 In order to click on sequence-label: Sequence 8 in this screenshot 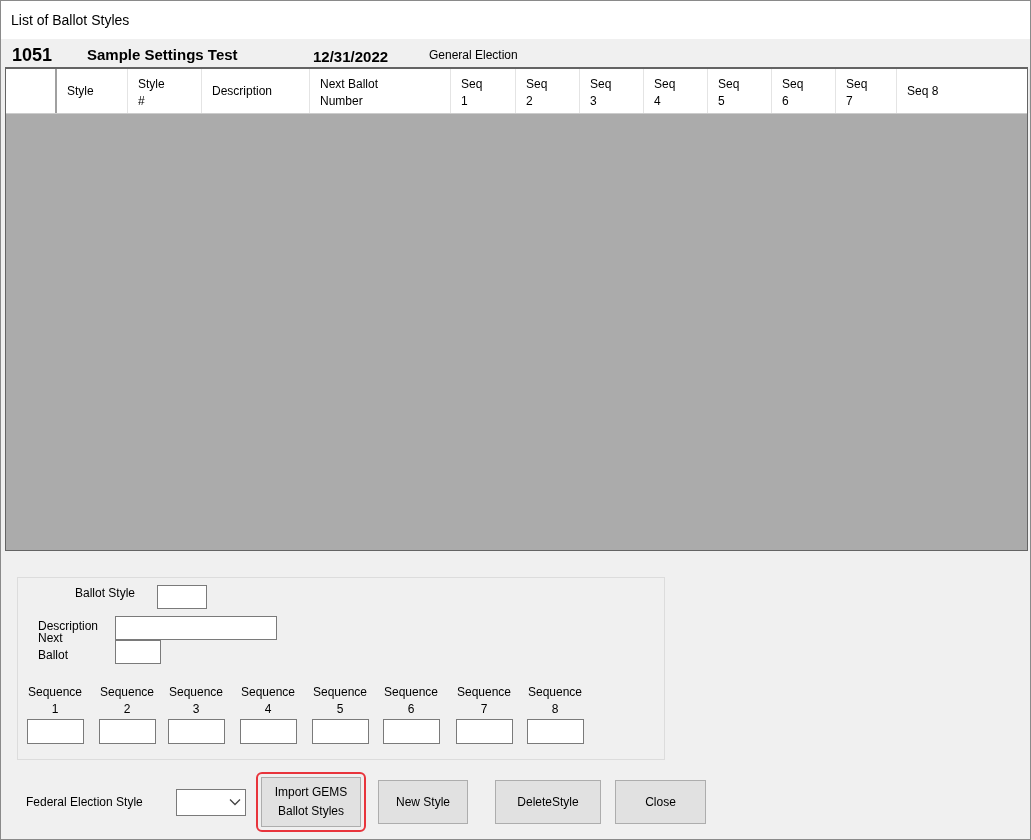, I will do `click(554, 701)`.